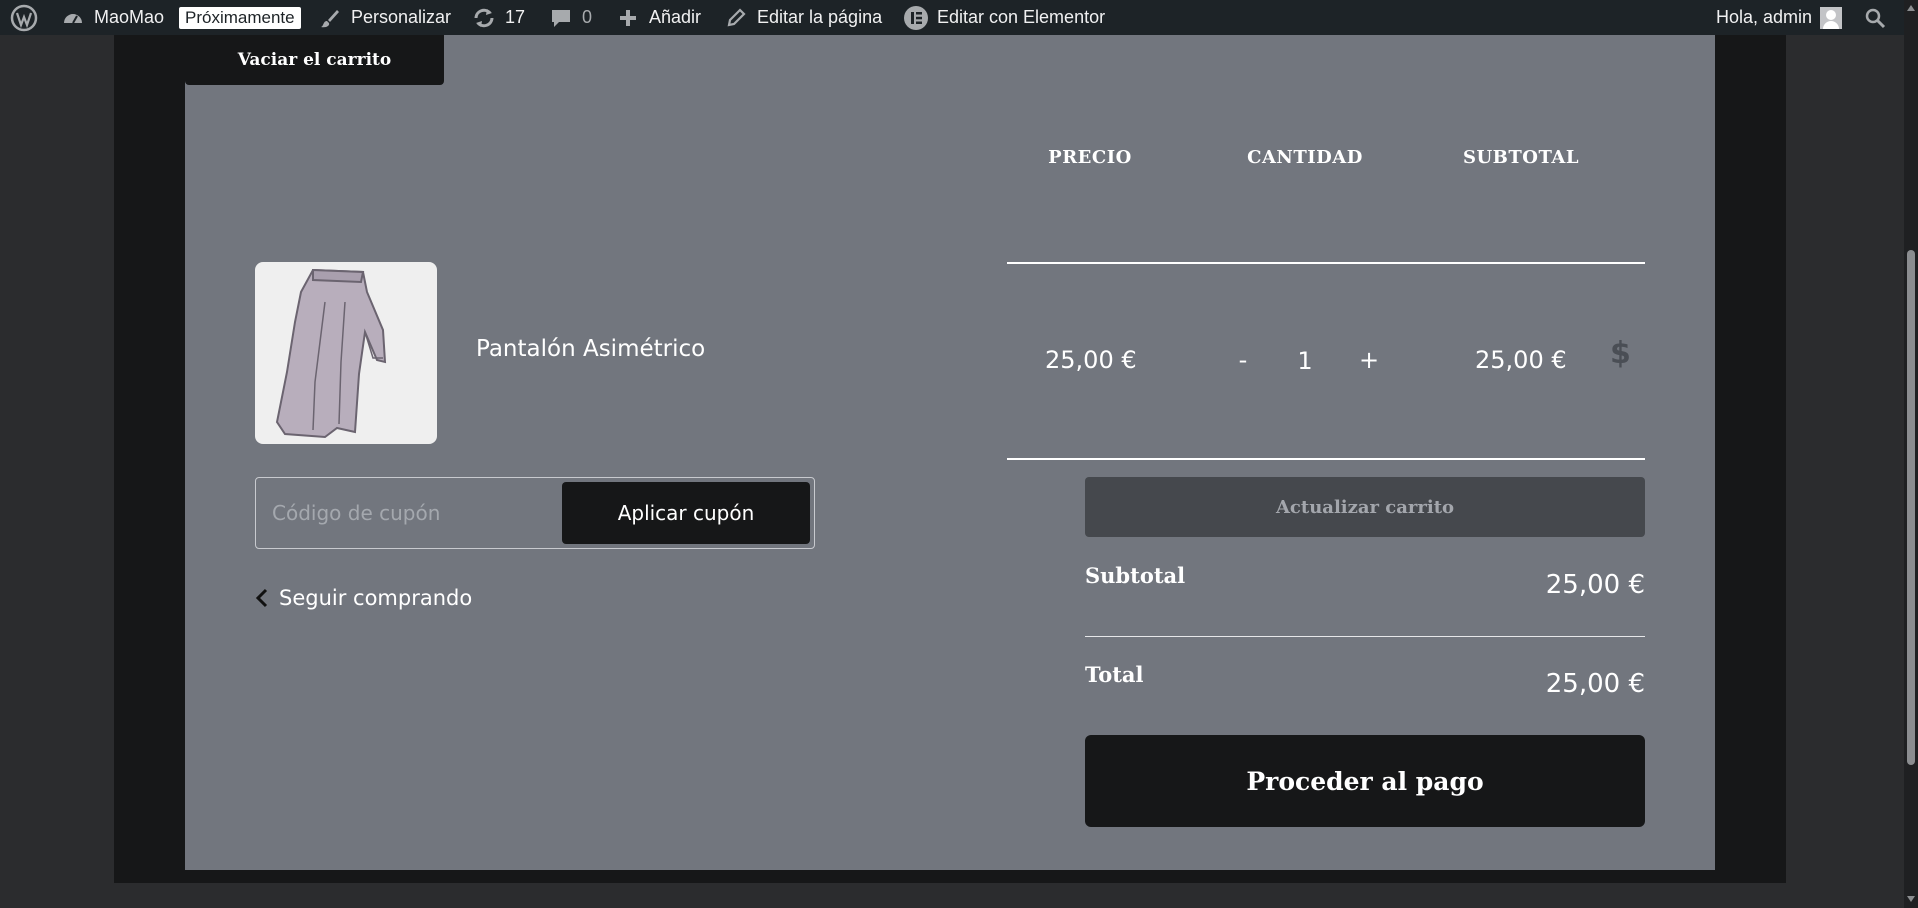  Describe the element at coordinates (1911, 507) in the screenshot. I see `scrollbar-thumb` at that location.